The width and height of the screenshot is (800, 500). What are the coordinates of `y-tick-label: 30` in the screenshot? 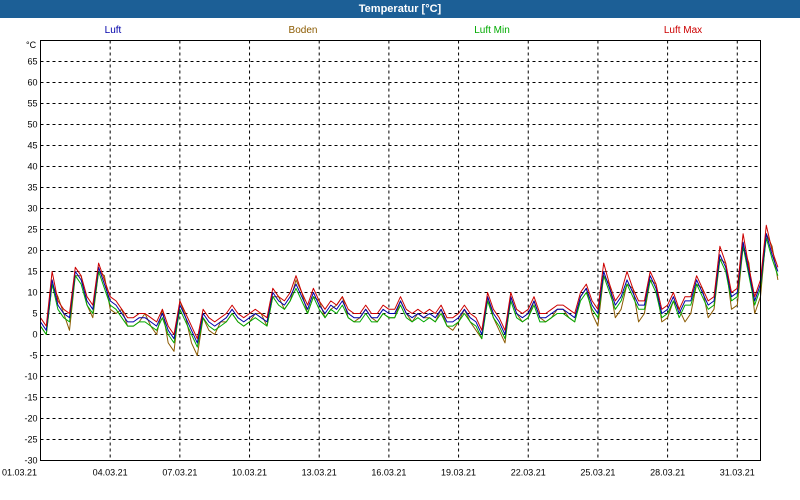 It's located at (32, 209).